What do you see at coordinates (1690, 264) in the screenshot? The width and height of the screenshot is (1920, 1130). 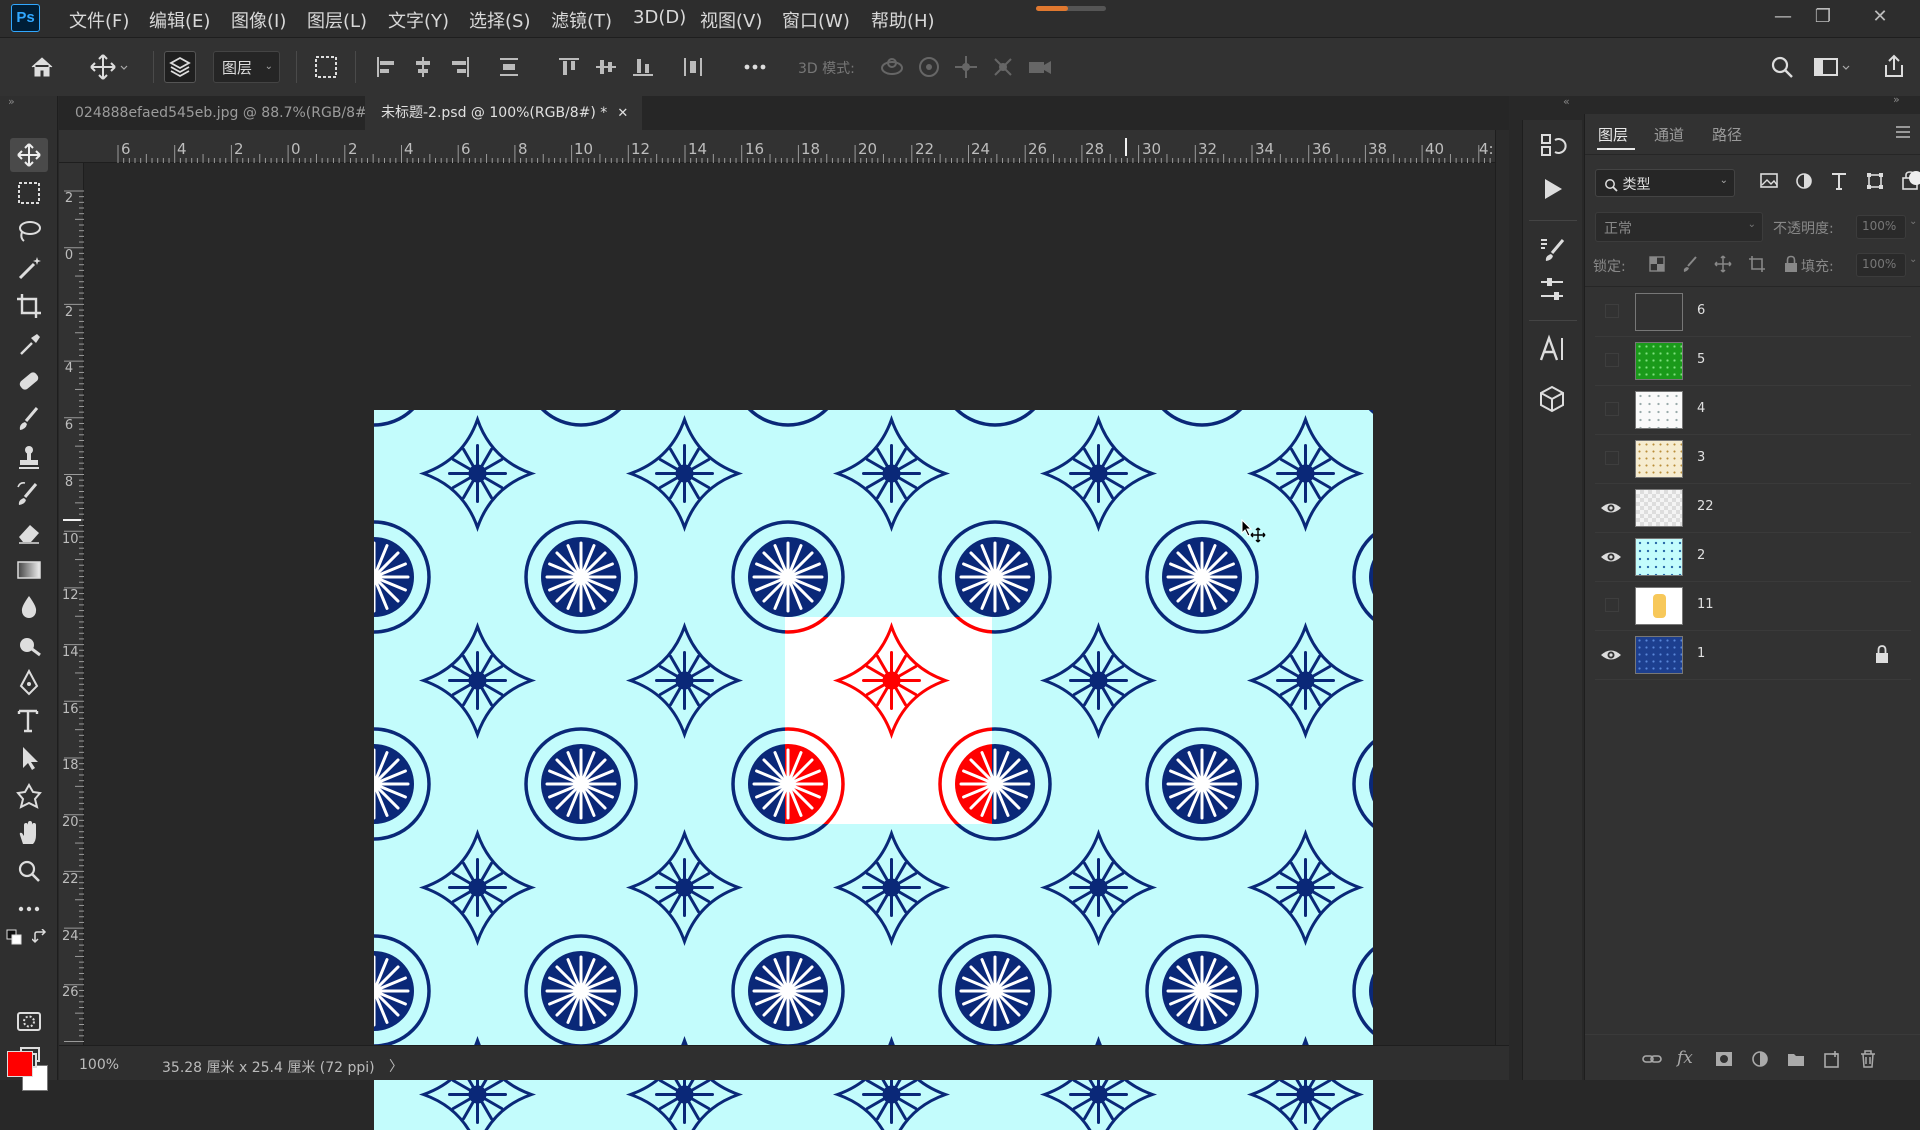 I see `lock-image-pixels-icon` at bounding box center [1690, 264].